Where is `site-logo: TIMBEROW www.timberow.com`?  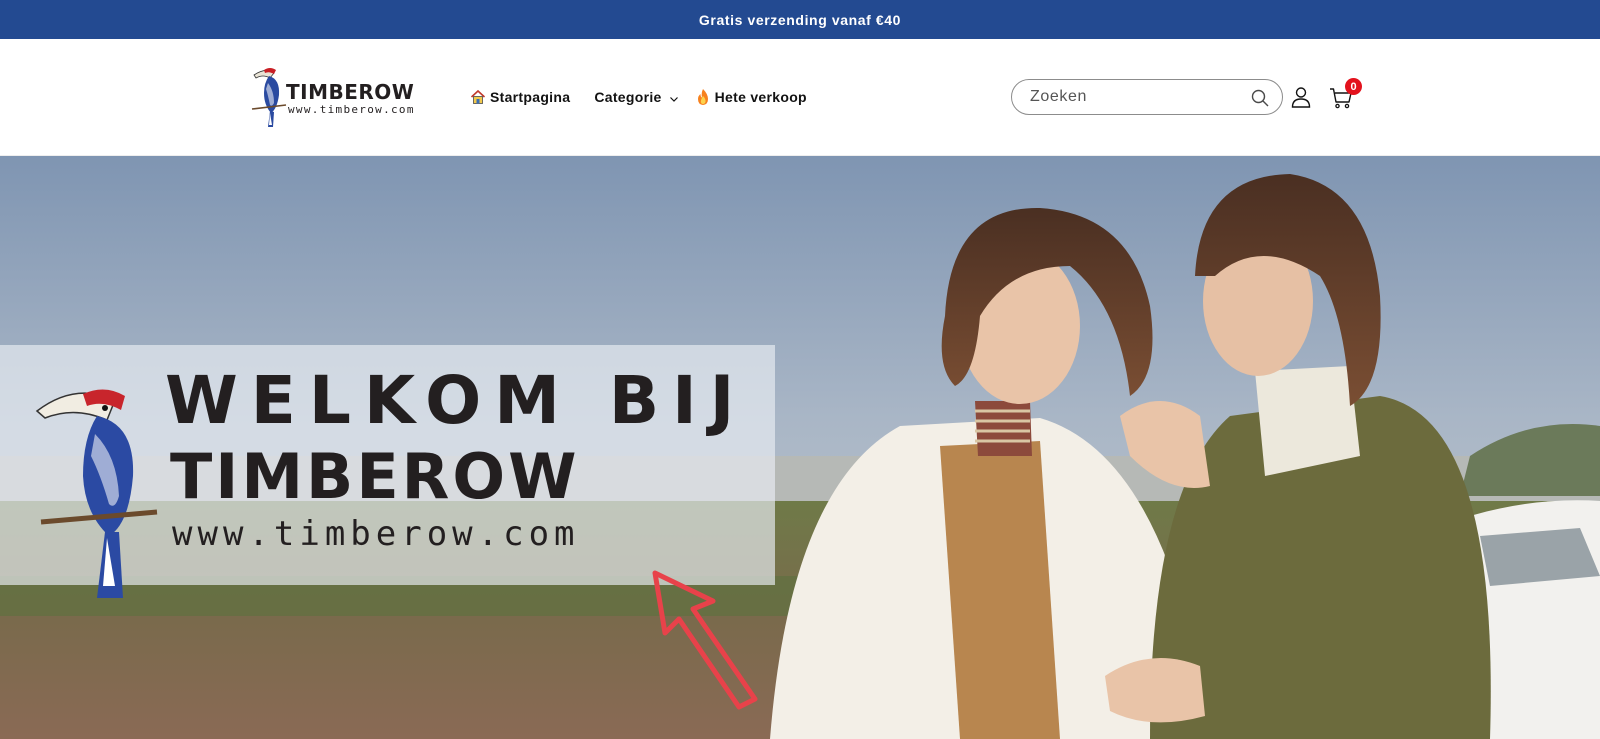
site-logo: TIMBEROW www.timberow.com is located at coordinates (341, 97).